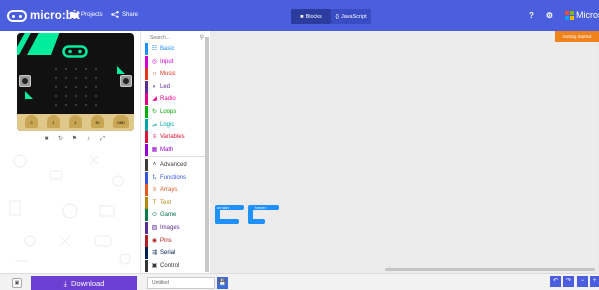  I want to click on category-serial: ⇶ Serial, so click(176, 253).